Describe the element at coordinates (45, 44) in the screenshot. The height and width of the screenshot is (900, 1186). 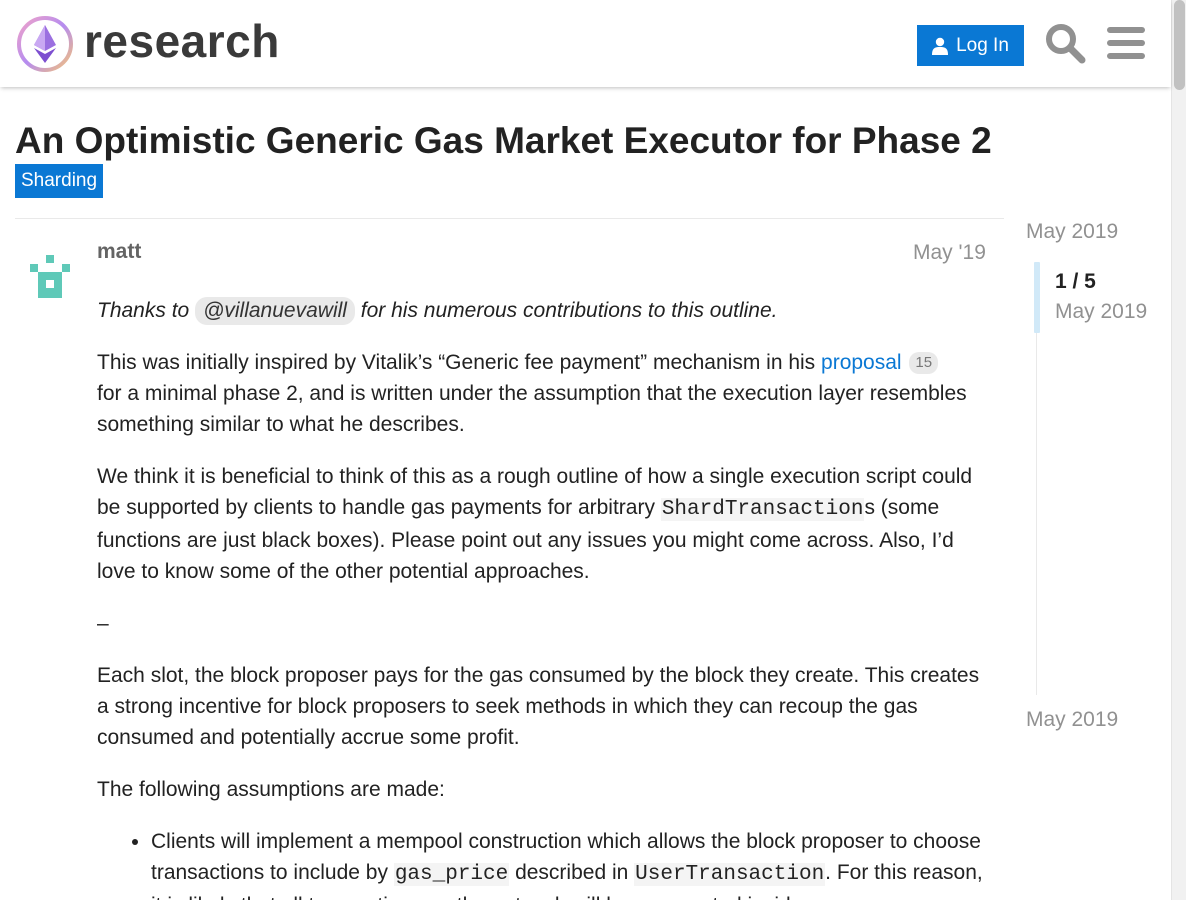
I see `ethereum-logo-icon` at that location.